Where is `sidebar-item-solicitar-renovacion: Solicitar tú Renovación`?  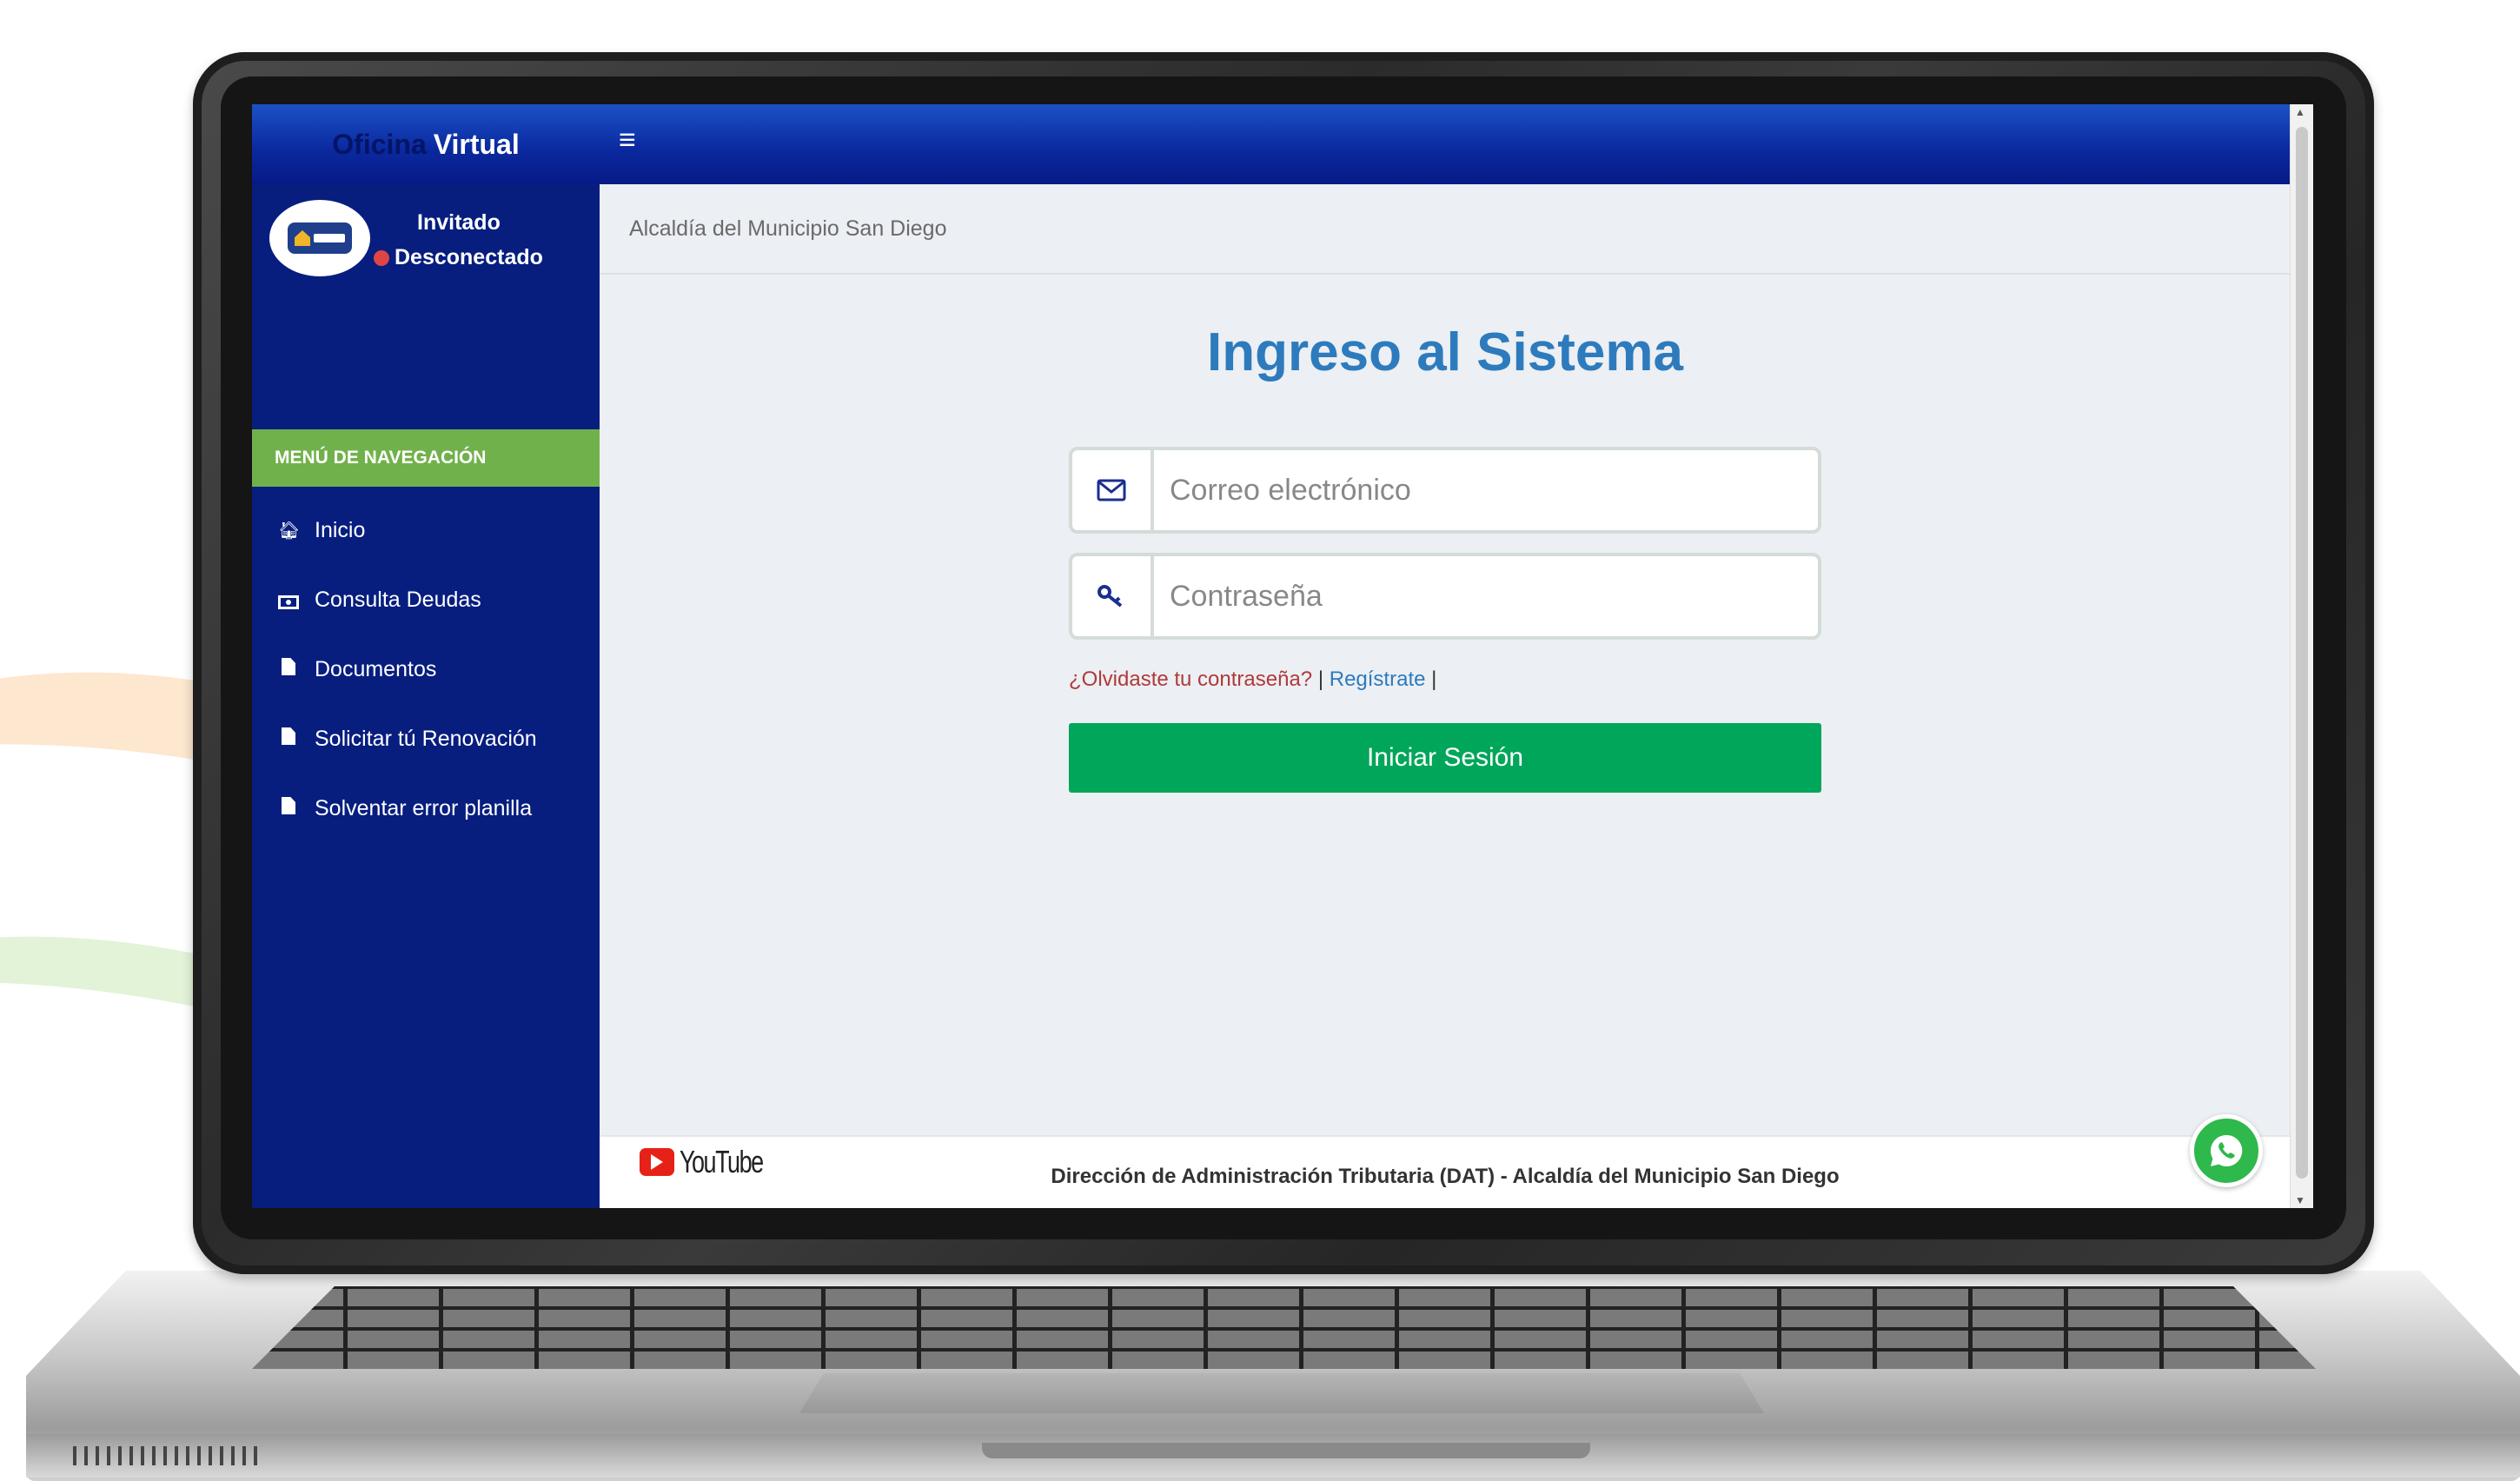
sidebar-item-solicitar-renovacion: Solicitar tú Renovación is located at coordinates (426, 739).